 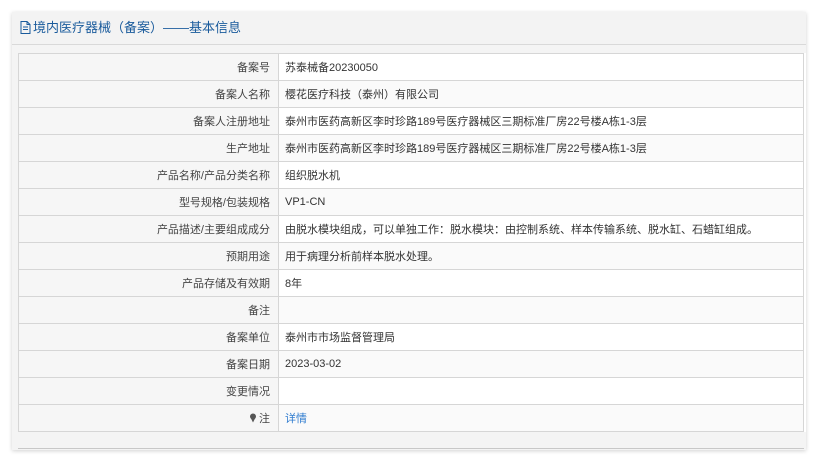 I want to click on page-title: 境内医疗器械（备案）——基本信息, so click(x=137, y=27).